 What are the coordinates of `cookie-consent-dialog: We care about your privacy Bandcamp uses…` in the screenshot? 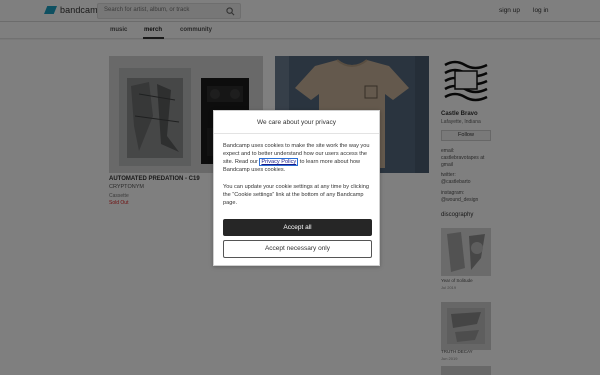 It's located at (296, 188).